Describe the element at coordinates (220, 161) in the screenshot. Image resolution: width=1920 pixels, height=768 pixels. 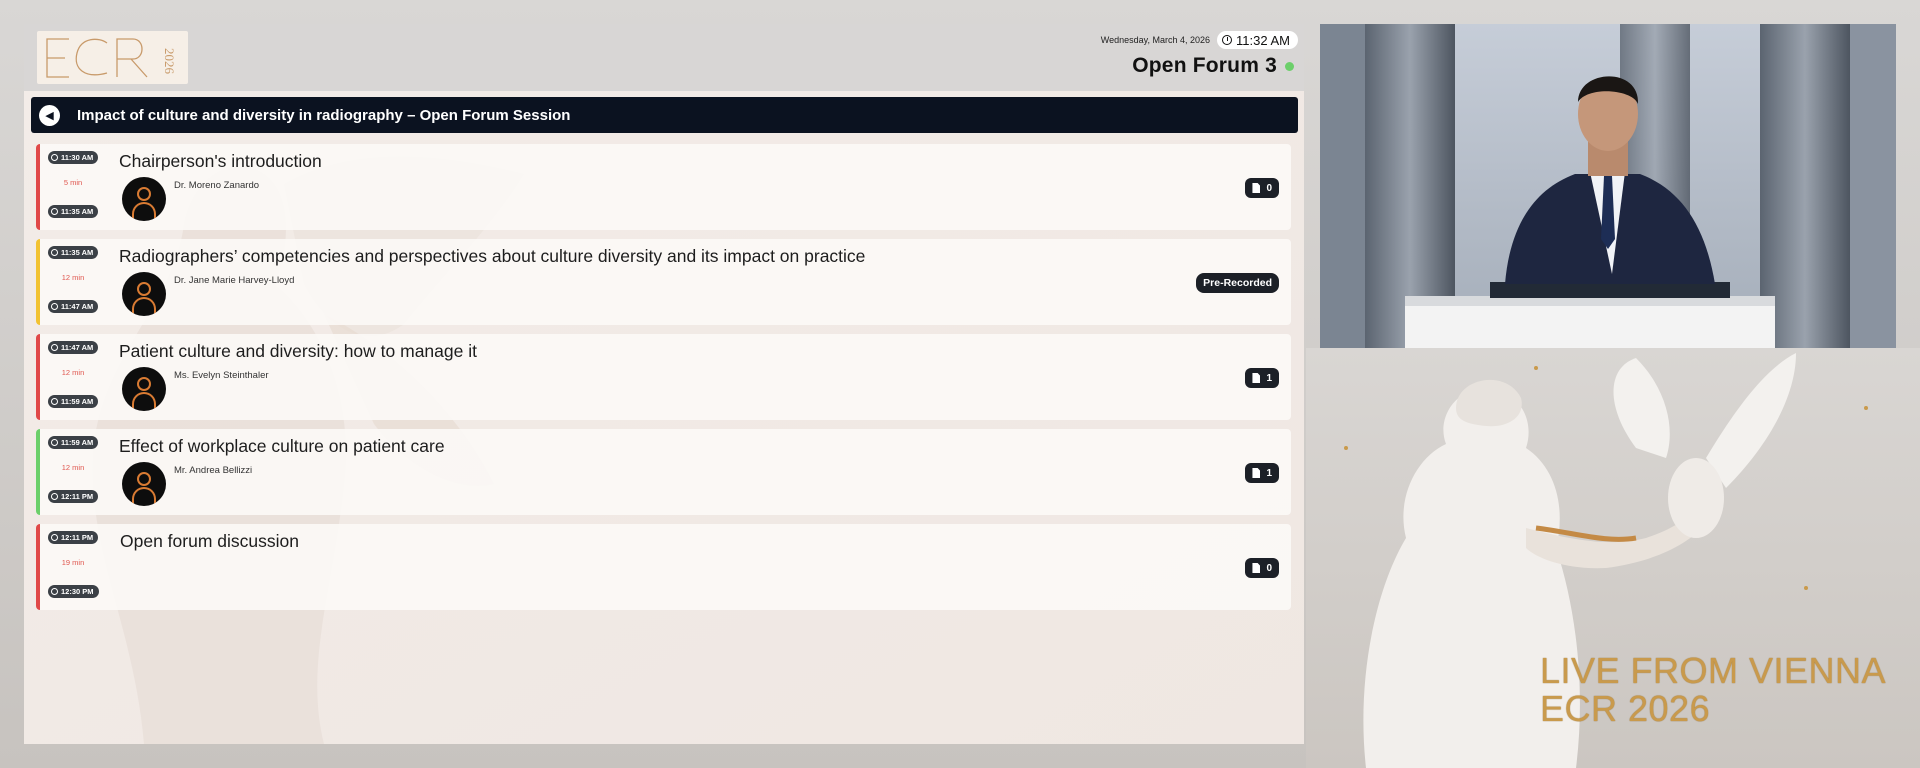
I see `talk-title: Chairperson's introduction` at that location.